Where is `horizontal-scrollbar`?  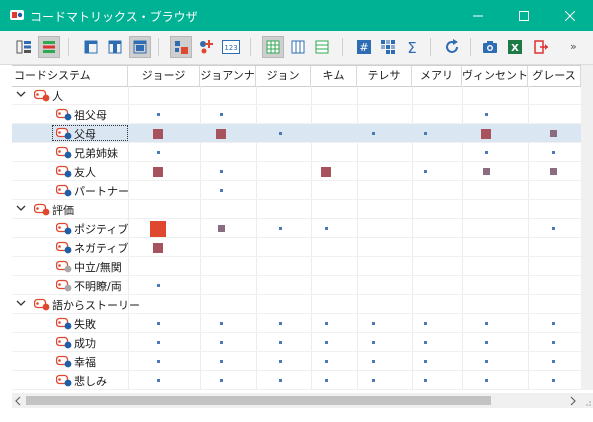
horizontal-scrollbar is located at coordinates (296, 400).